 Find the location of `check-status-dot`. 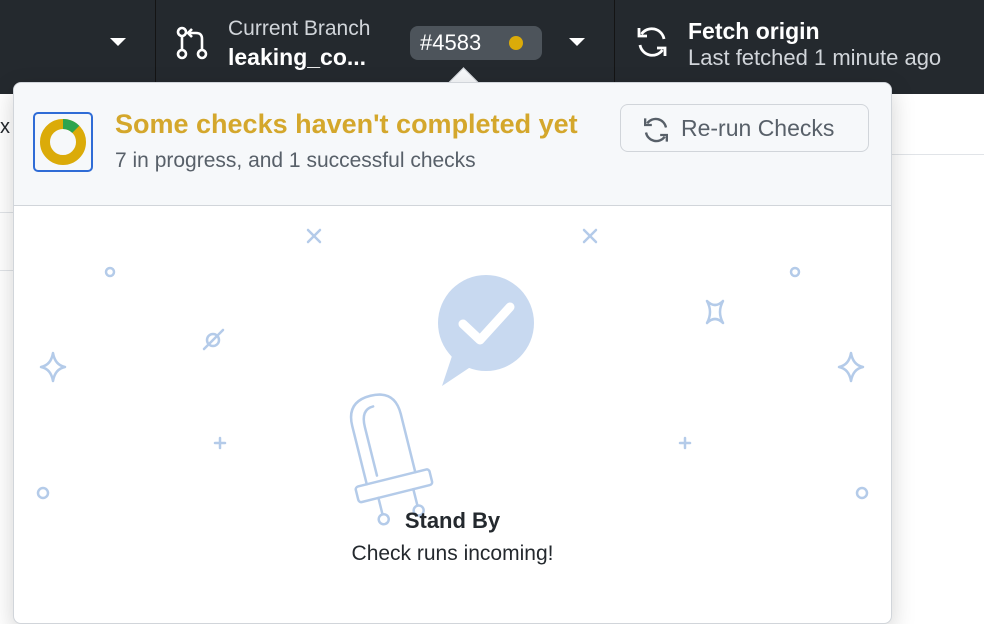

check-status-dot is located at coordinates (516, 43).